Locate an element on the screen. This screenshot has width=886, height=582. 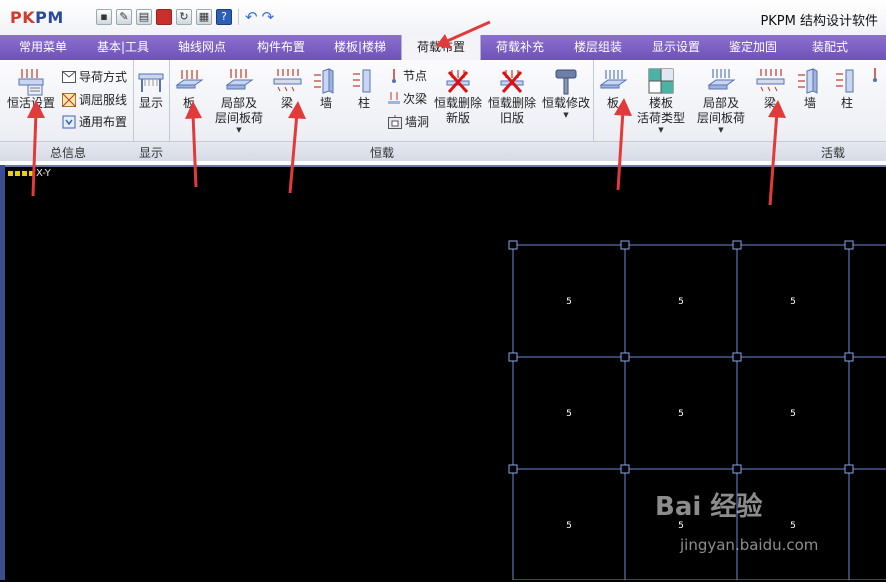
tab-load-supplement: 荷载补充 is located at coordinates (520, 47).